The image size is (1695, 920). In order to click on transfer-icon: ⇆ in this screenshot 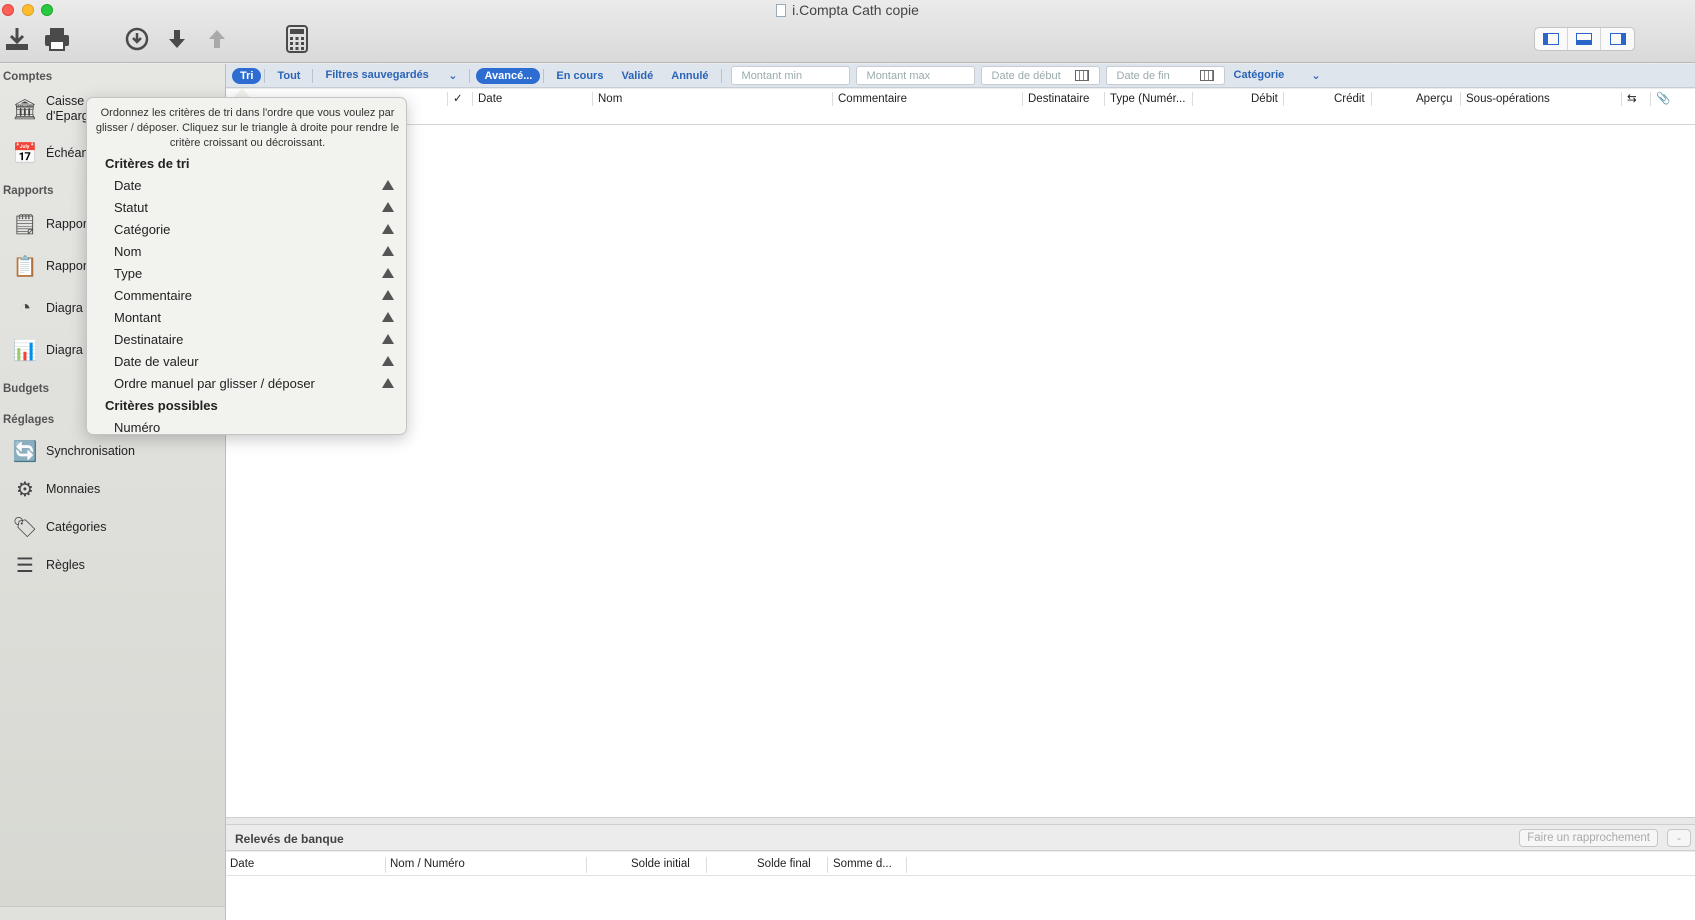, I will do `click(1629, 99)`.